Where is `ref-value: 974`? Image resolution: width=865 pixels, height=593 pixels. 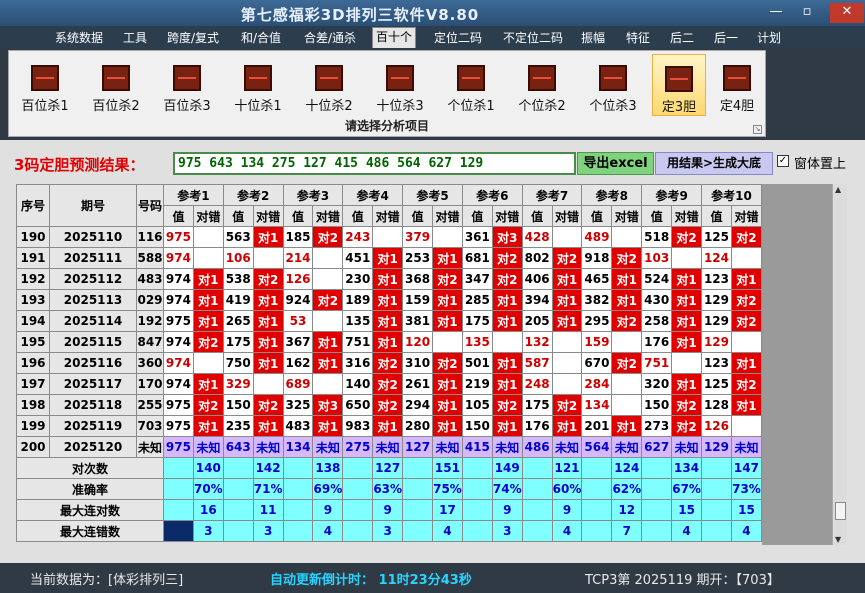
ref-value: 974 is located at coordinates (178, 342).